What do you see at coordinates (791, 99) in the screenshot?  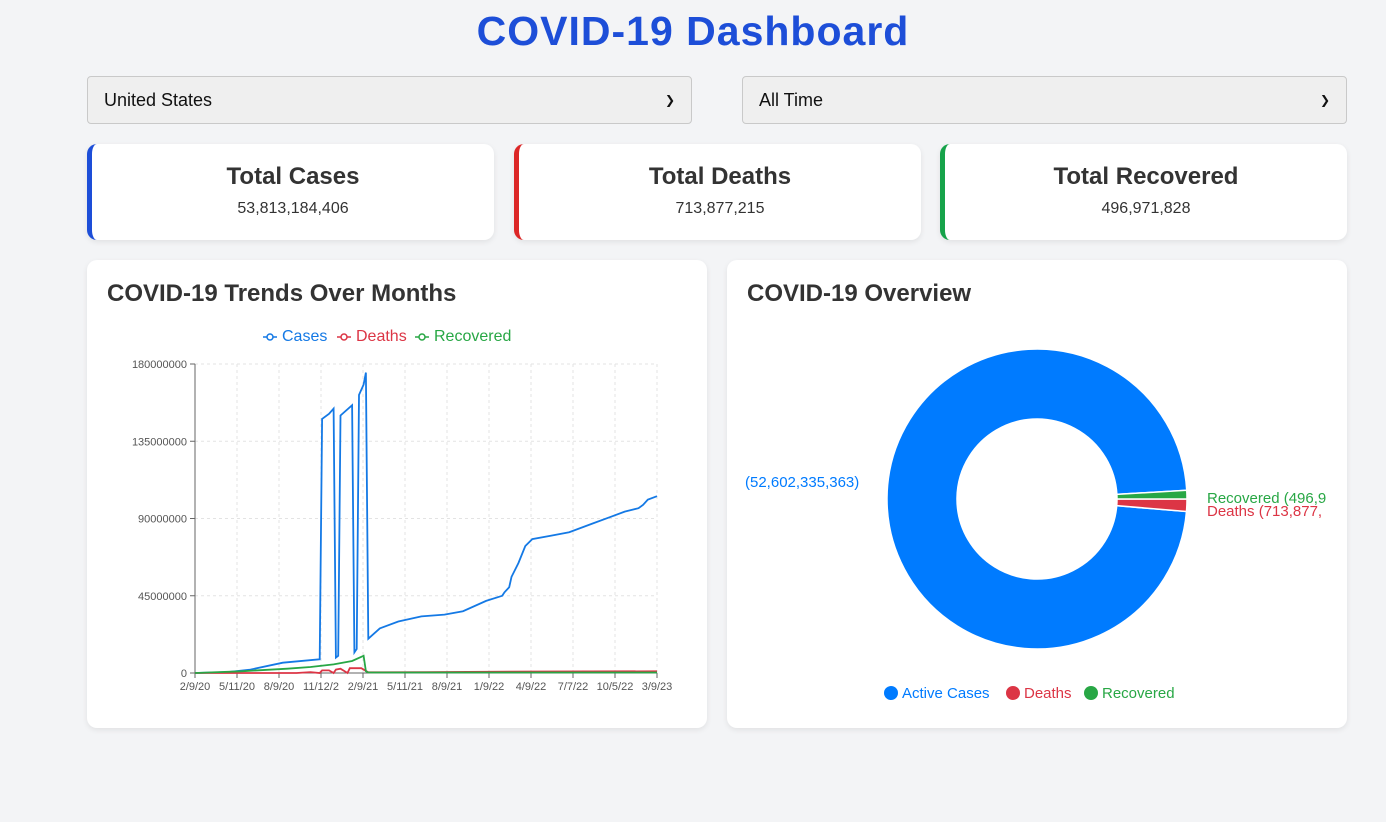 I see `period-select-value: All Time` at bounding box center [791, 99].